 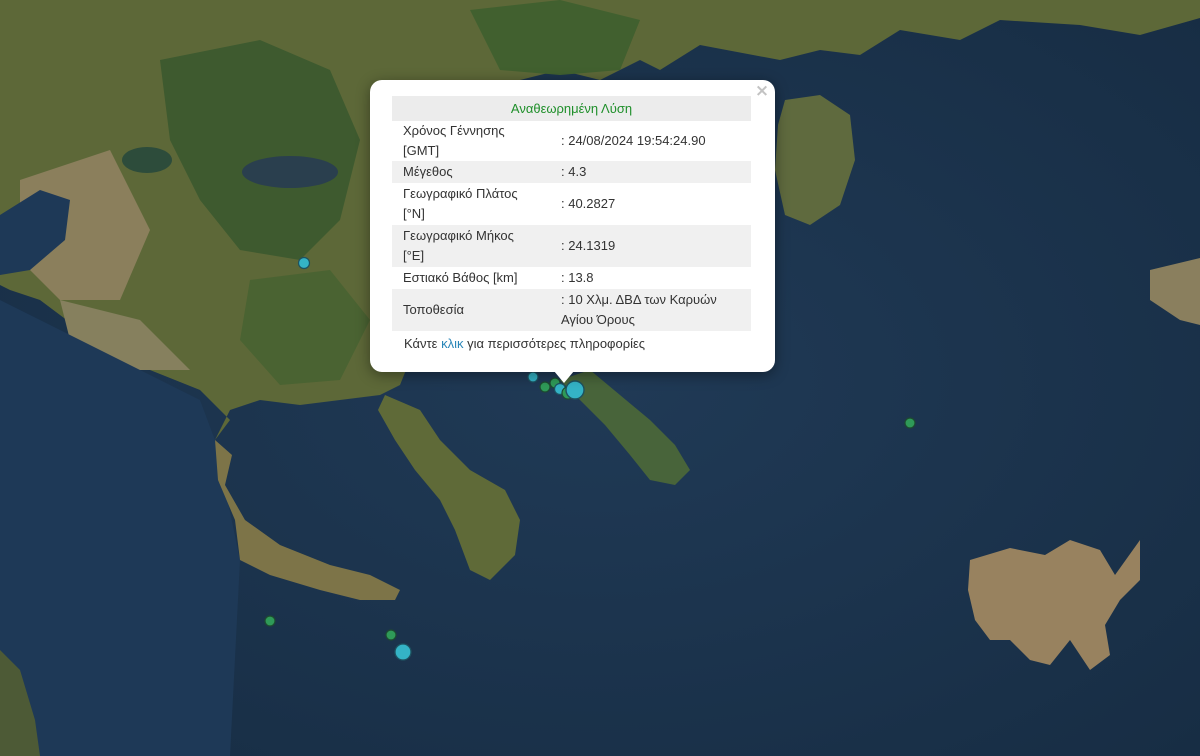 I want to click on more-info-line: Κάντε κλικ για περισσότερες πληροφορίες, so click(x=524, y=343).